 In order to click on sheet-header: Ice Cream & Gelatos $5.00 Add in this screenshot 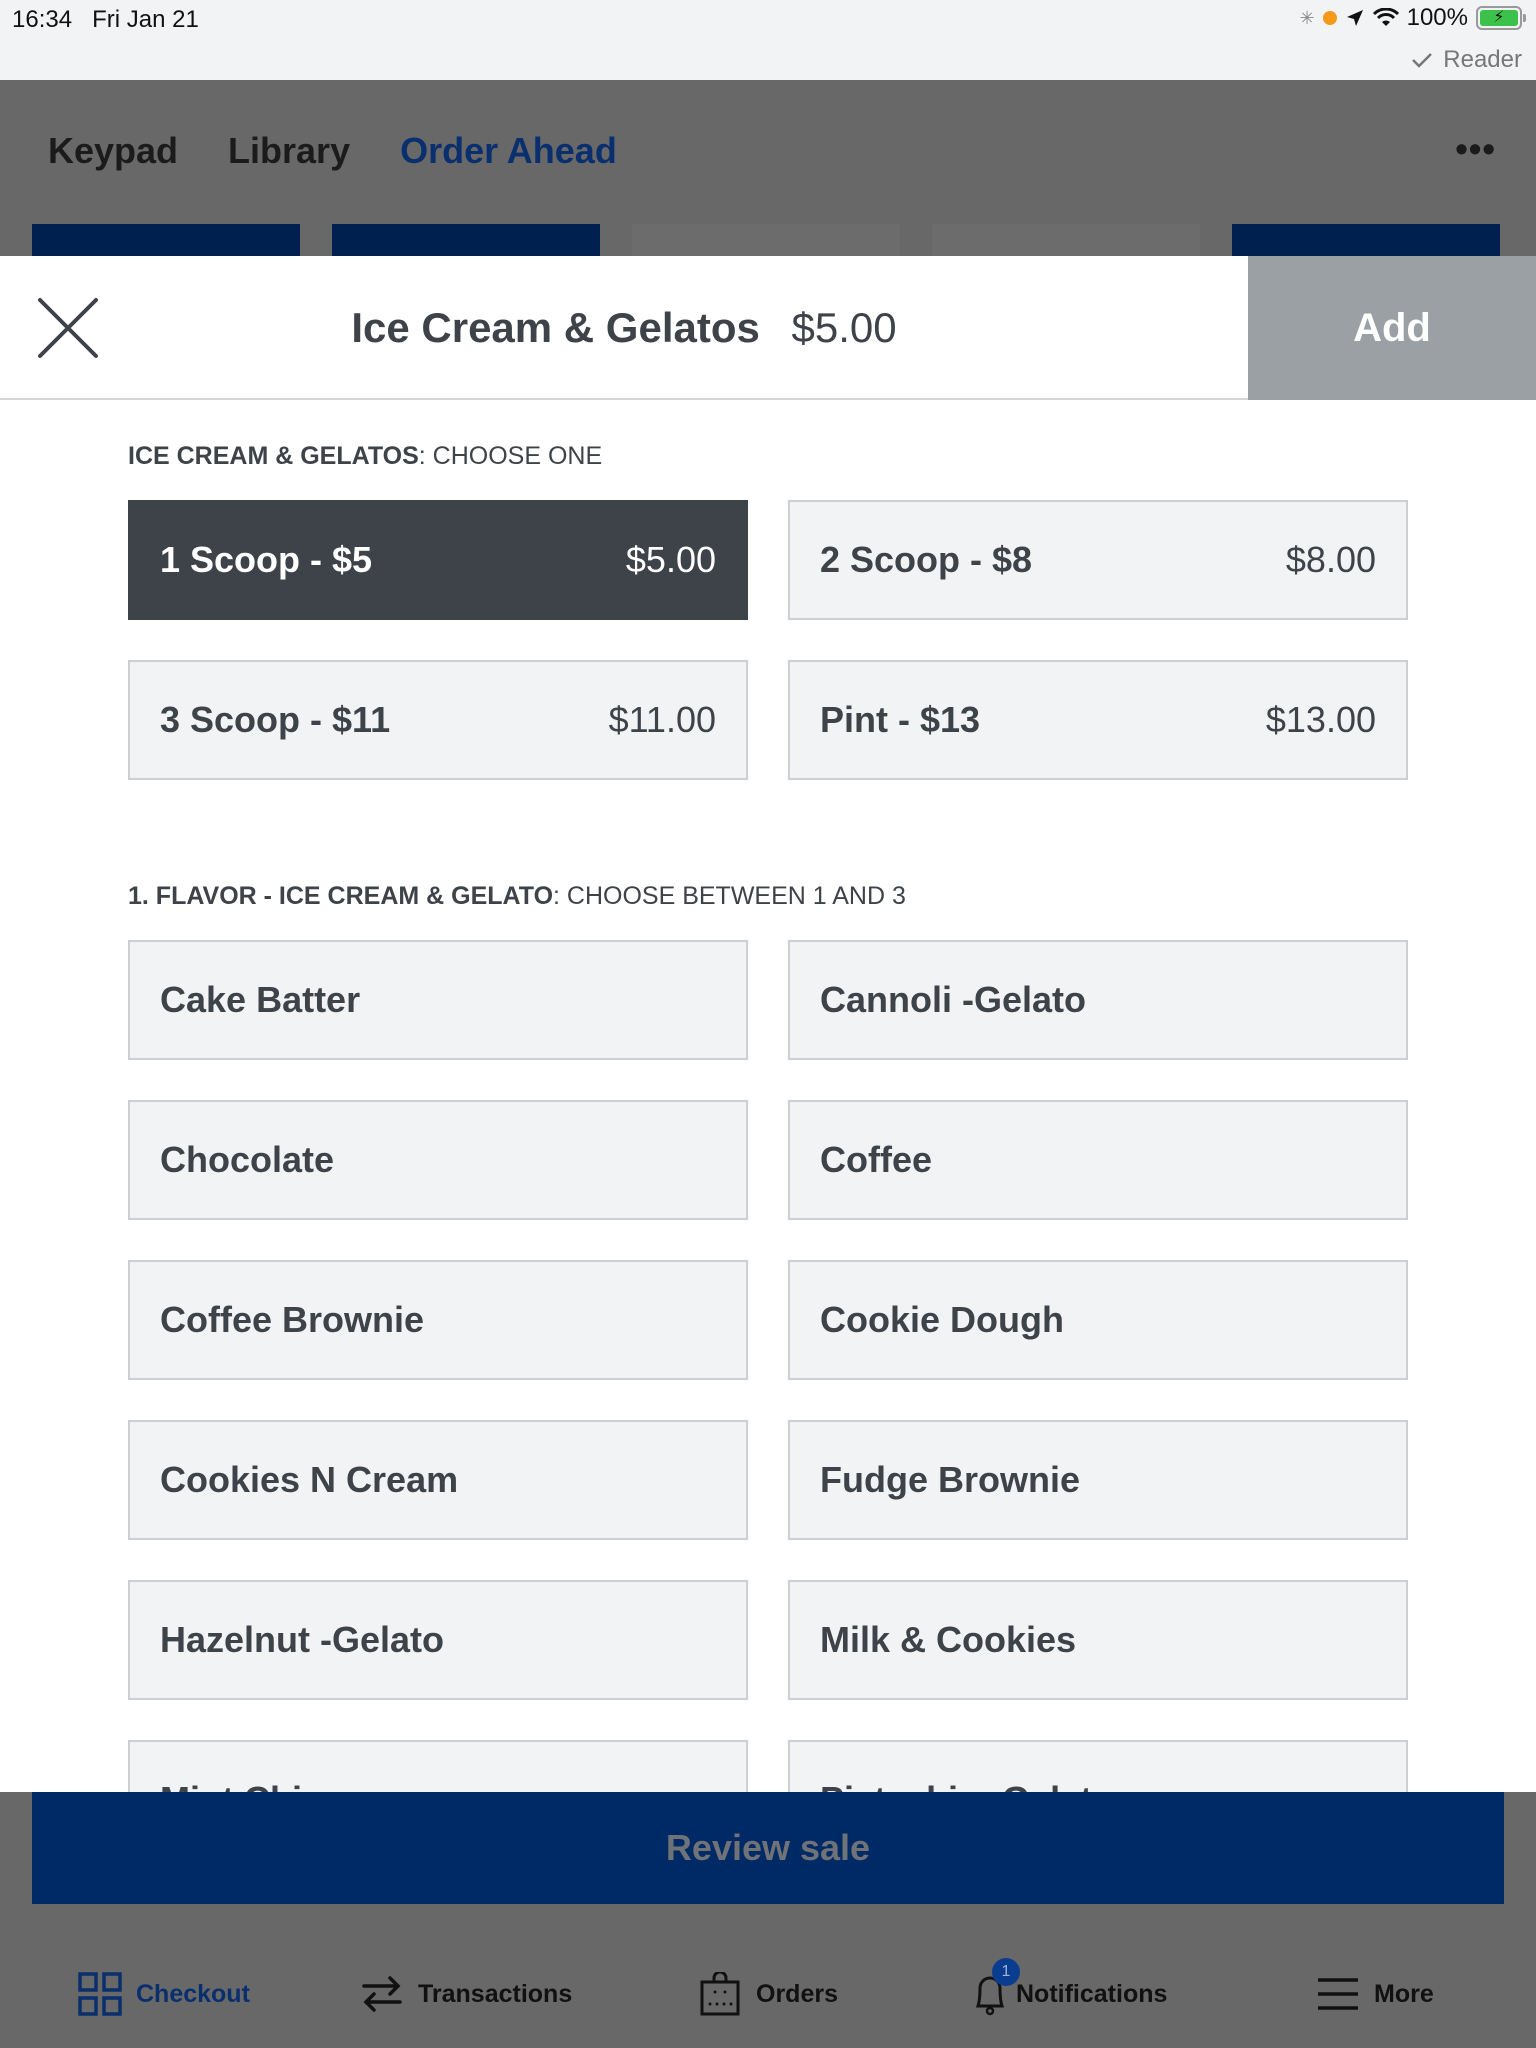, I will do `click(768, 328)`.